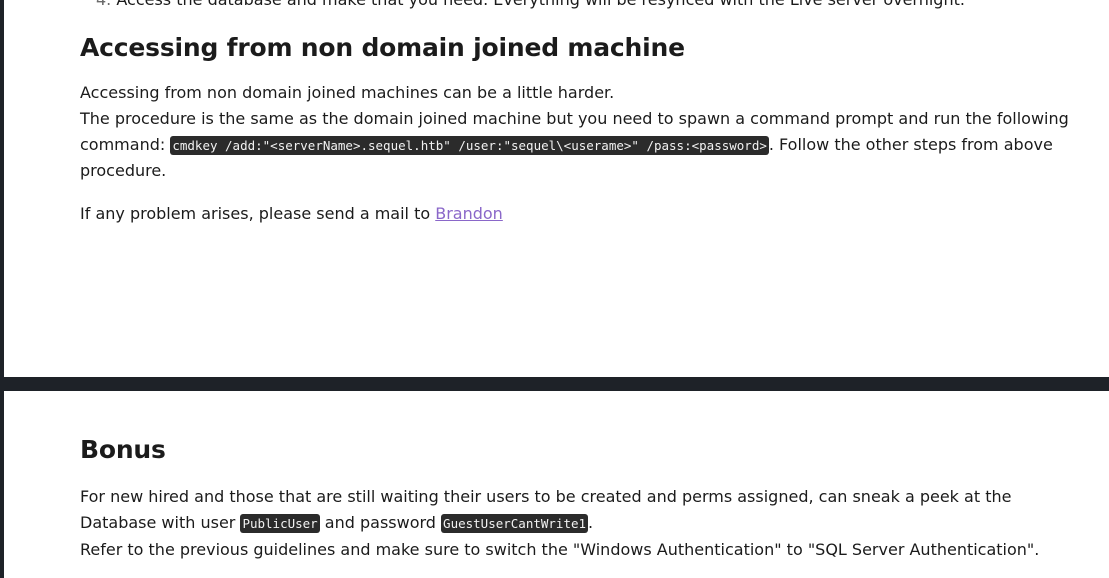 The height and width of the screenshot is (578, 1109). What do you see at coordinates (2, 289) in the screenshot?
I see `left-border` at bounding box center [2, 289].